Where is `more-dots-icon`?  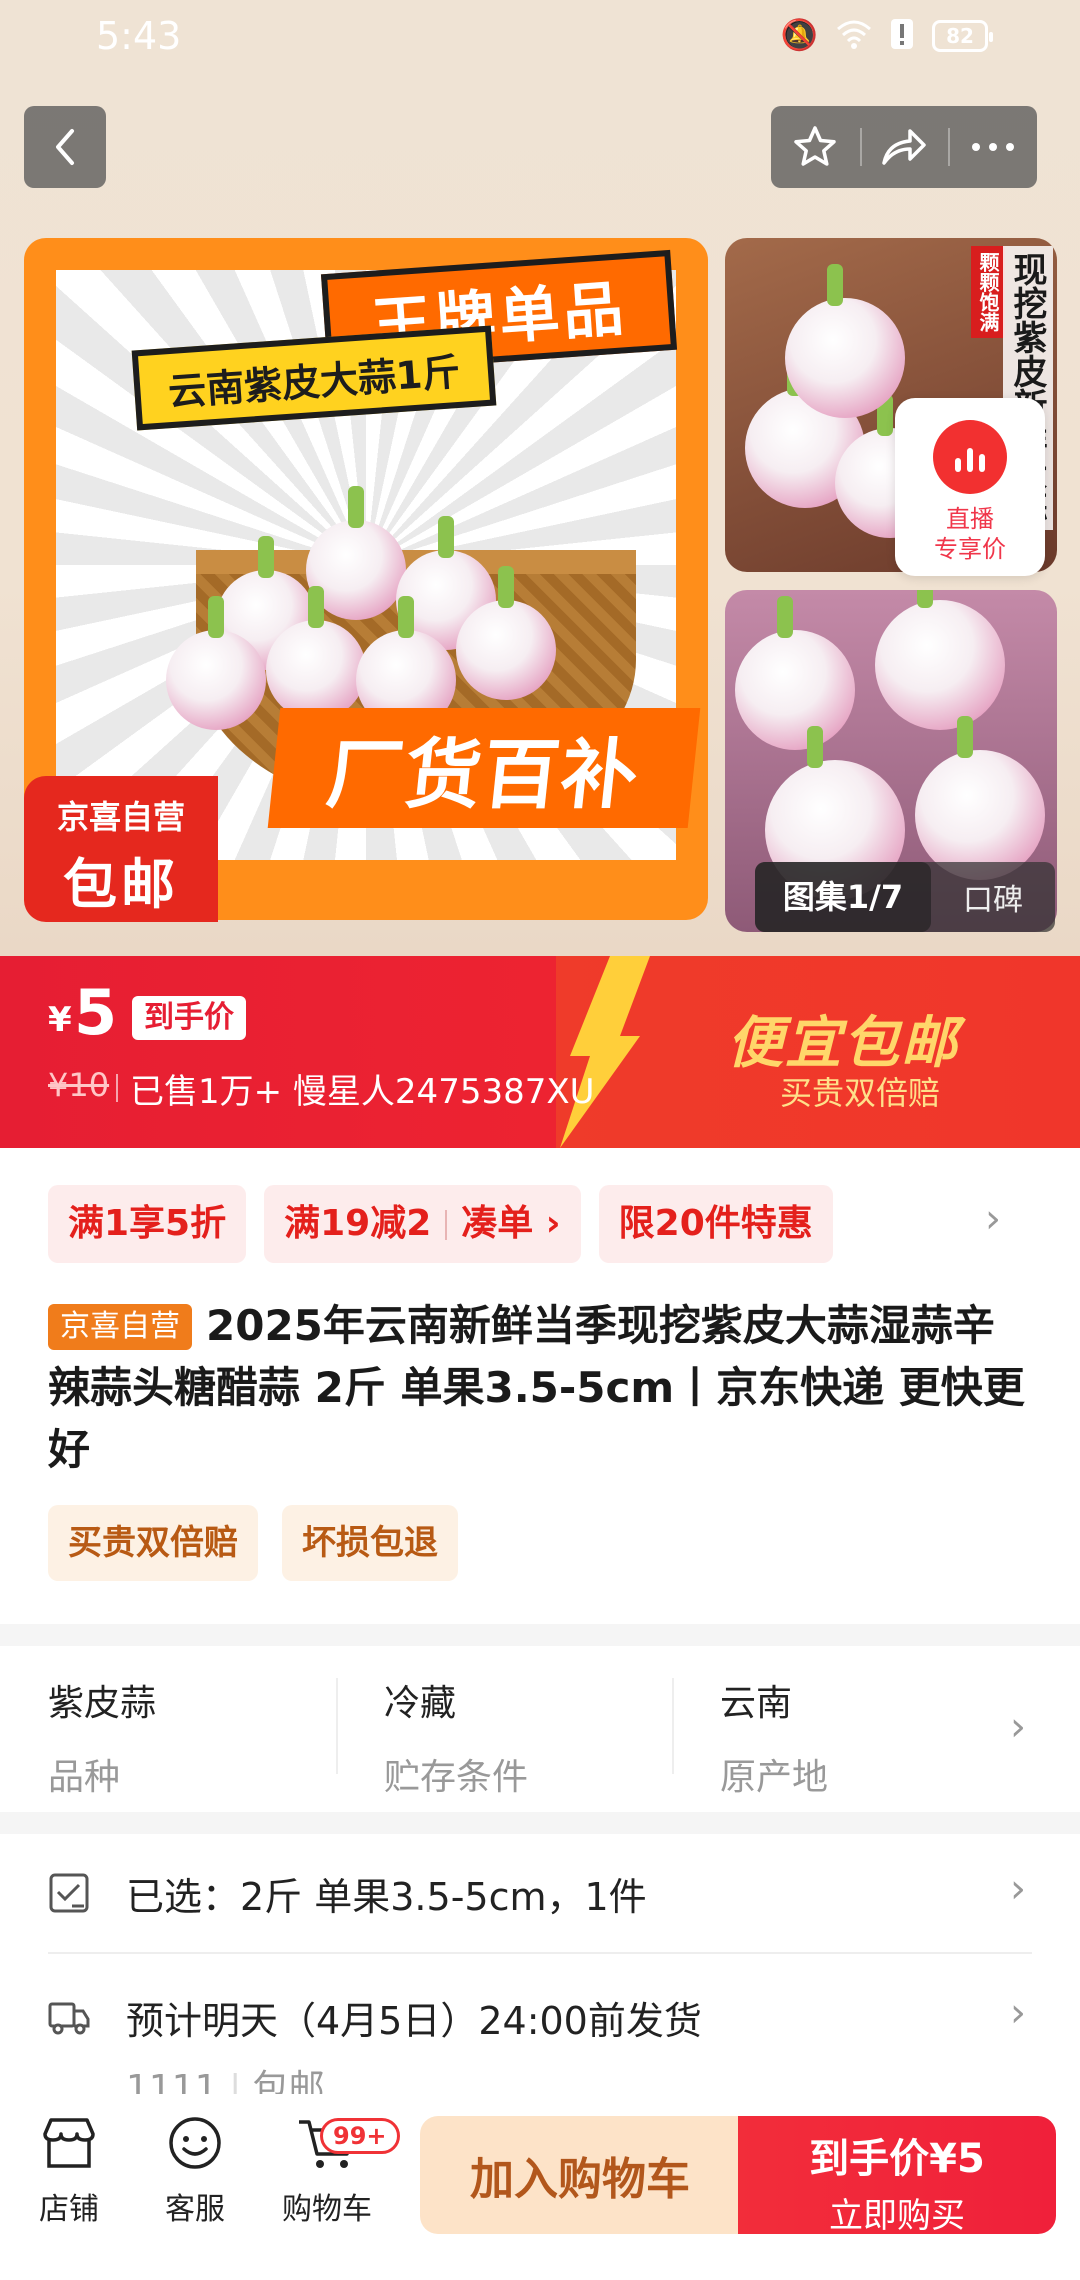 more-dots-icon is located at coordinates (992, 147).